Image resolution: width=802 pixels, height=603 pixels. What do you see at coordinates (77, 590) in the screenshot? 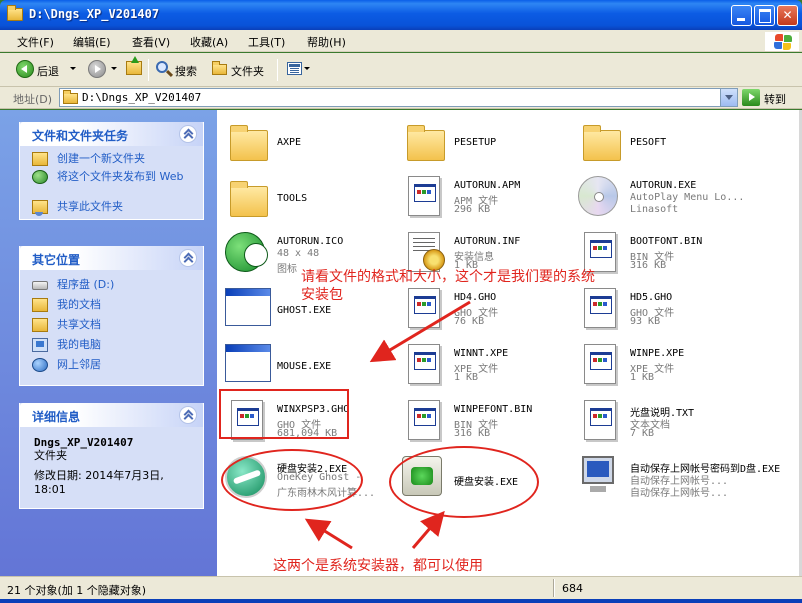
I see `status-object-count: 21 个对象(加 1 个隐藏对象)` at bounding box center [77, 590].